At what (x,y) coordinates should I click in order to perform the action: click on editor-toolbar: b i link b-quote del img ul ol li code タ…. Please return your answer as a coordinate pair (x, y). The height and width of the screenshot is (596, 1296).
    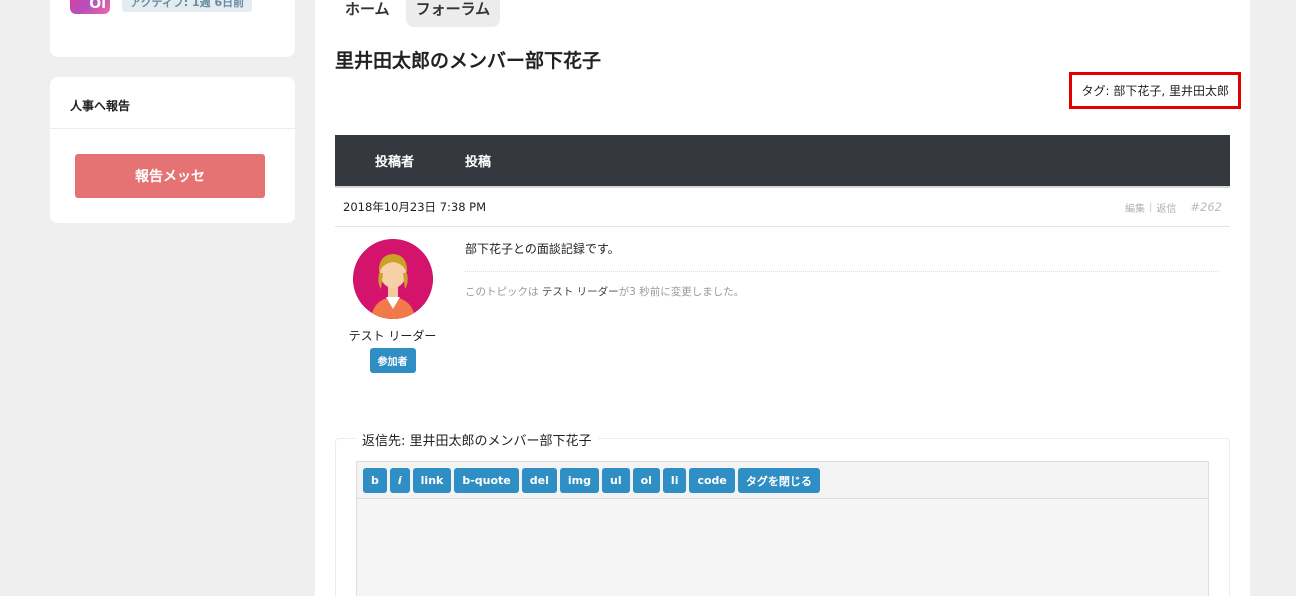
    Looking at the image, I should click on (782, 480).